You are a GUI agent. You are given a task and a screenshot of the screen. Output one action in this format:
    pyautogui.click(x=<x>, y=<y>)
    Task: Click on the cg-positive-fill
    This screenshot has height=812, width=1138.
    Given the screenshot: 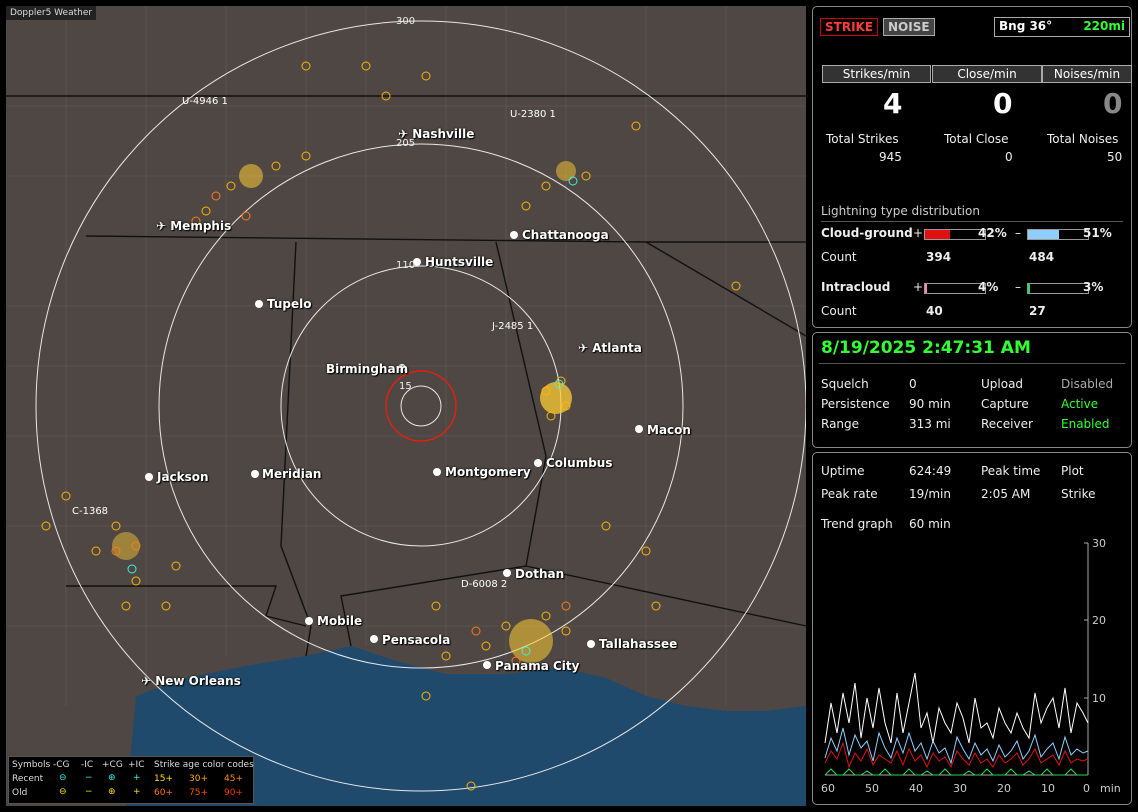 What is the action you would take?
    pyautogui.click(x=938, y=234)
    